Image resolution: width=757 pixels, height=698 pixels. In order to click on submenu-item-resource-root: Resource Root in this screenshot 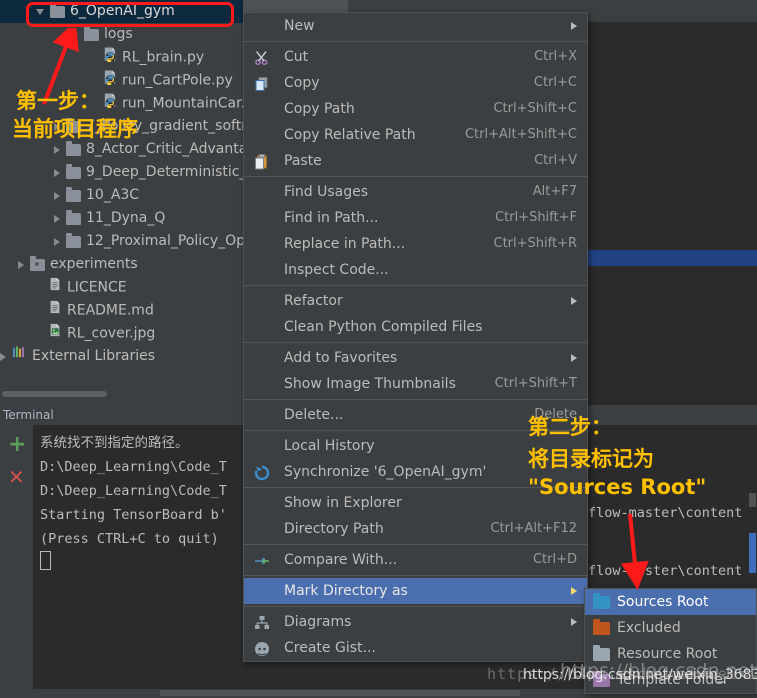, I will do `click(670, 654)`.